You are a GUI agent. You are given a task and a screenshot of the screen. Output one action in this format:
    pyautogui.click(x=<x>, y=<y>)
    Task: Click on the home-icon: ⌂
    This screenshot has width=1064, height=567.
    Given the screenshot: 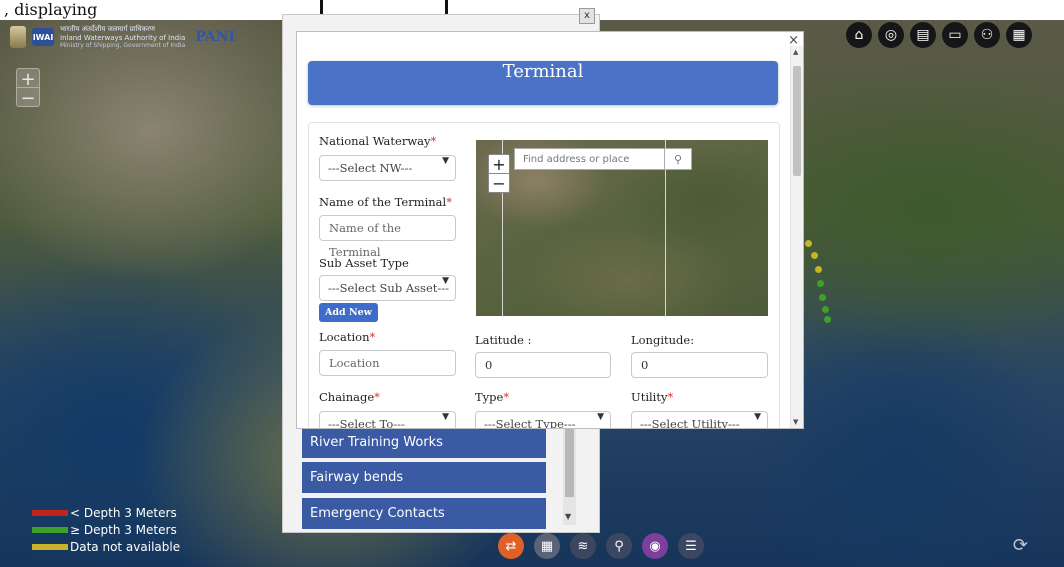 What is the action you would take?
    pyautogui.click(x=859, y=35)
    